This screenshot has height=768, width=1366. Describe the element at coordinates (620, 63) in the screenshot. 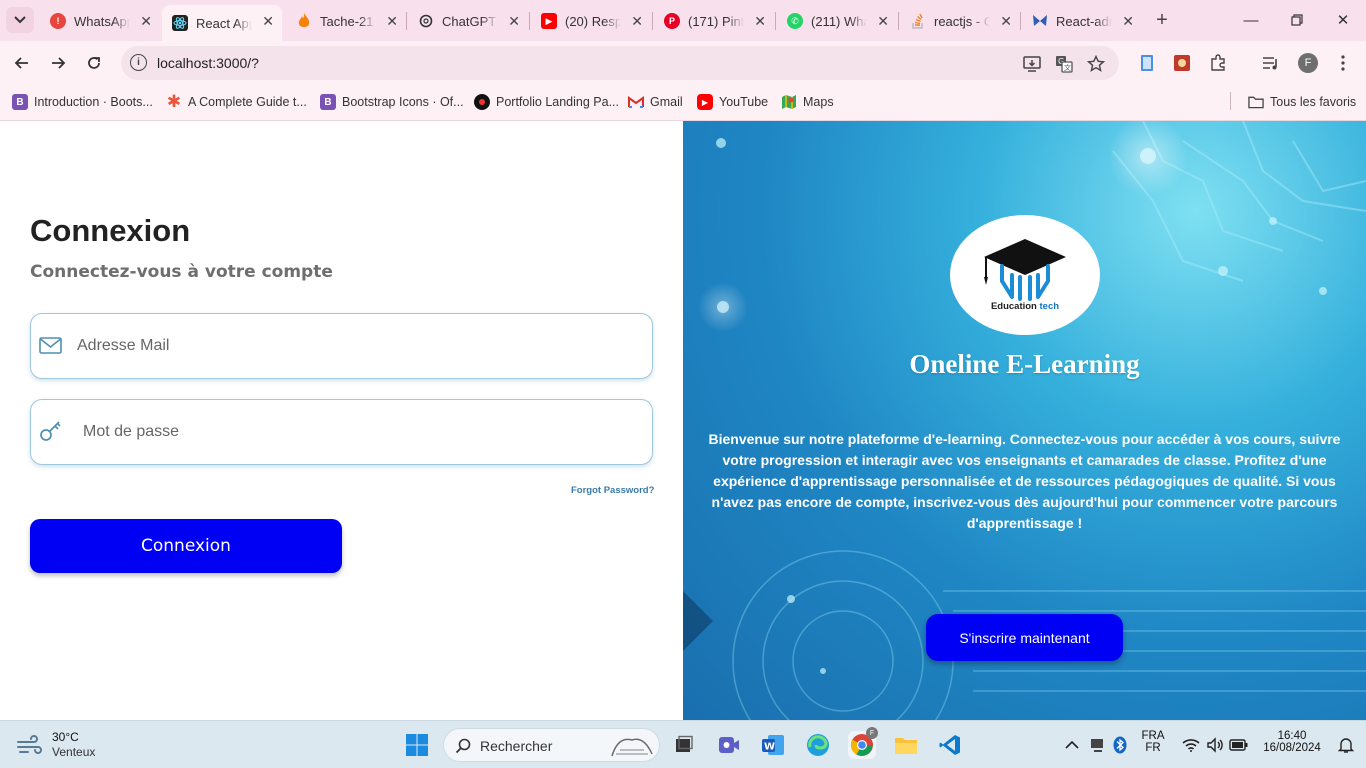

I see `address-bar: i localhost:3000/? G文` at that location.